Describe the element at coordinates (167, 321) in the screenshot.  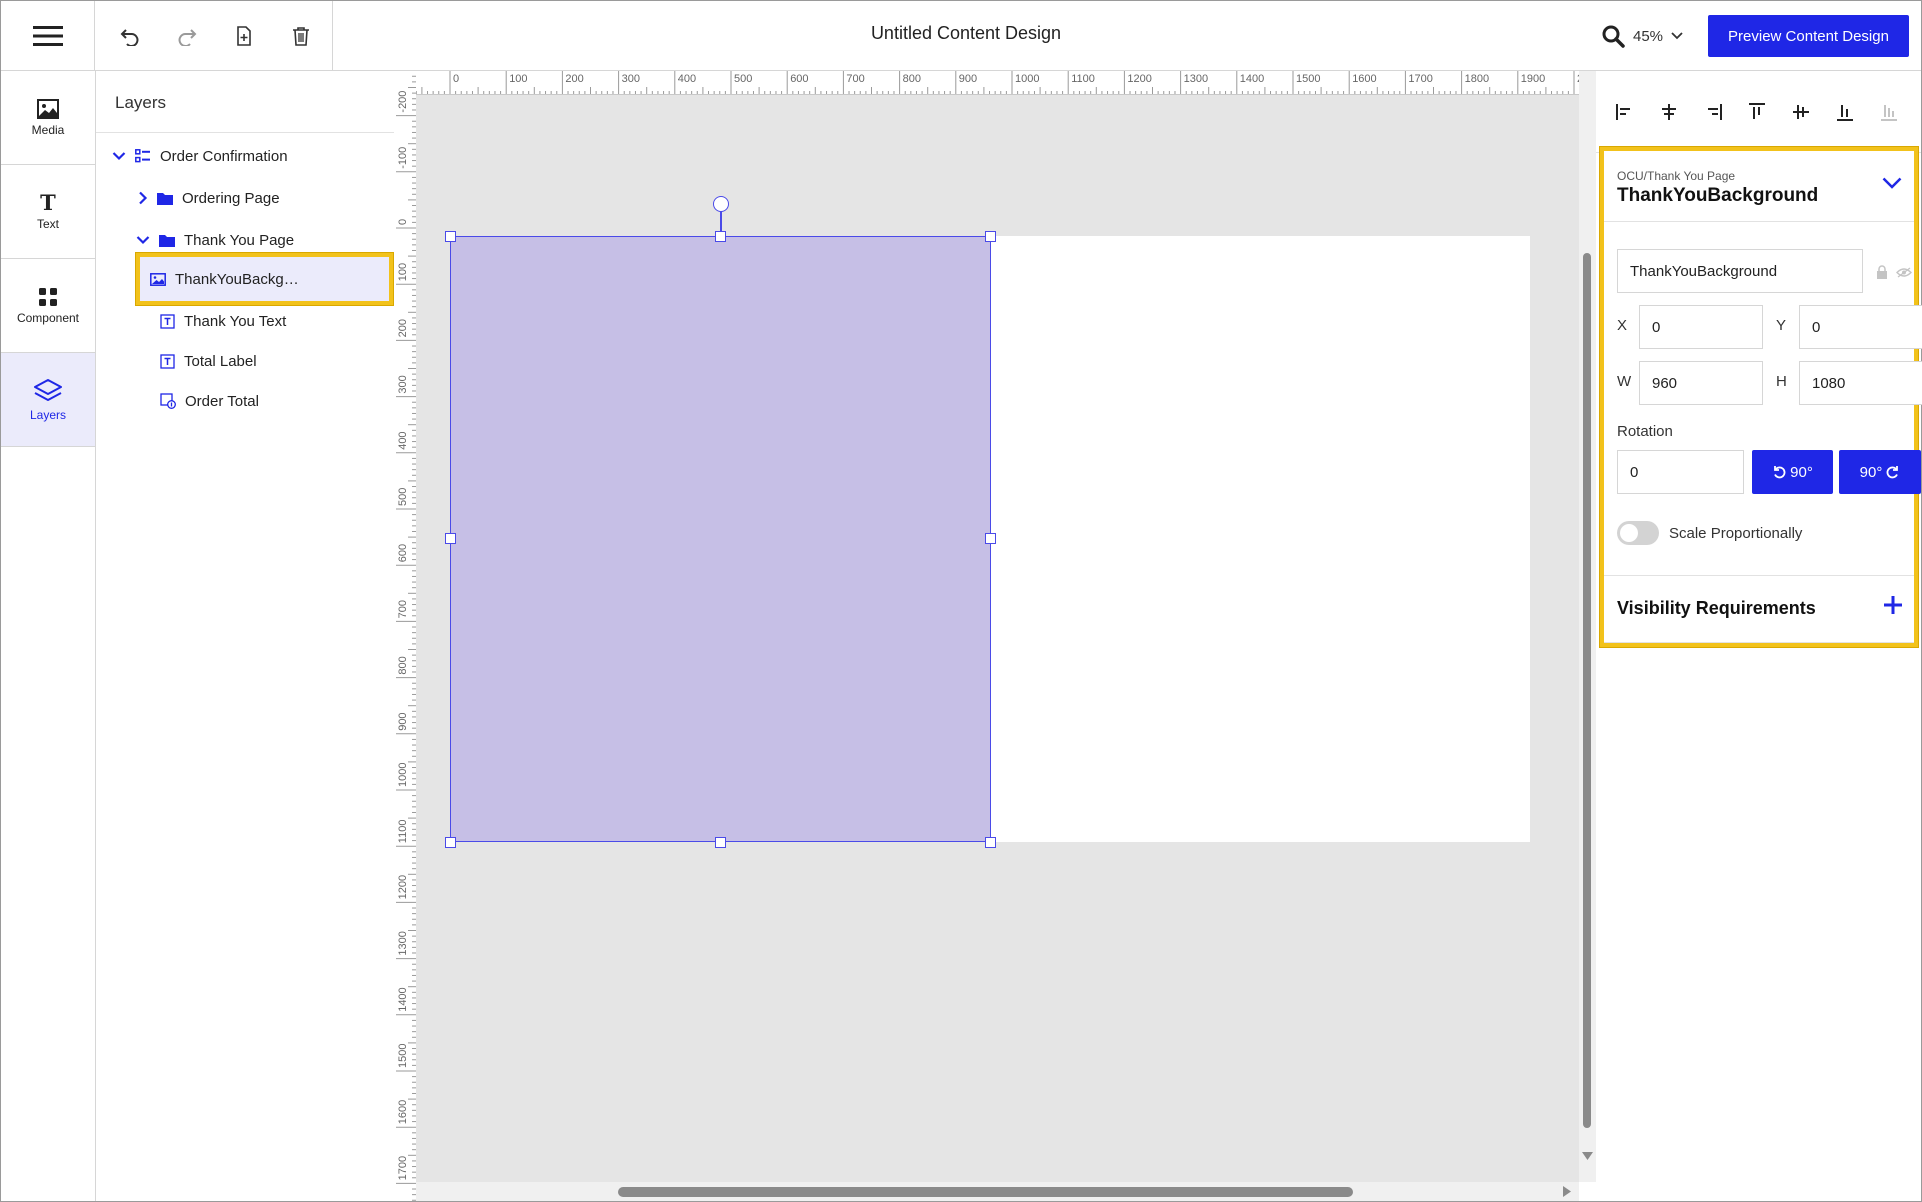
I see `text-layer-icon` at that location.